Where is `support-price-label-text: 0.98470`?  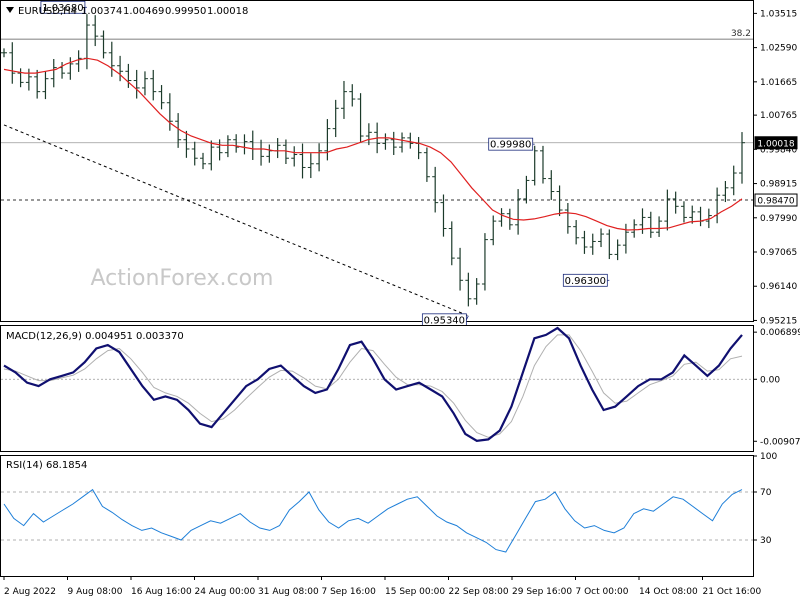
support-price-label-text: 0.98470 is located at coordinates (775, 202).